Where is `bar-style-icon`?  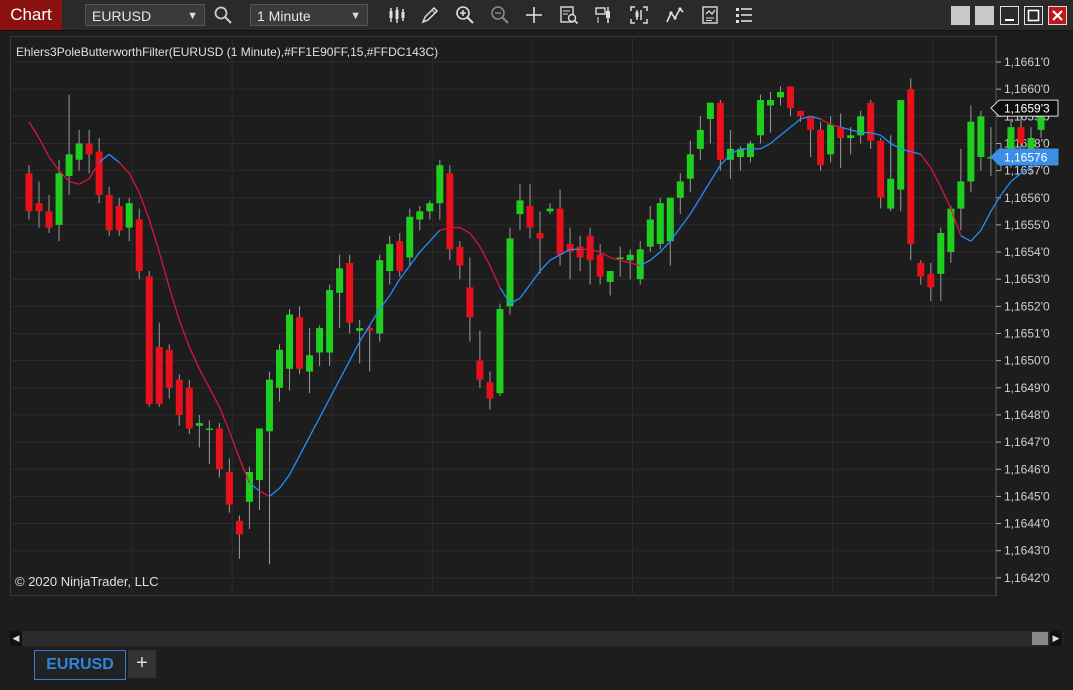 bar-style-icon is located at coordinates (397, 15).